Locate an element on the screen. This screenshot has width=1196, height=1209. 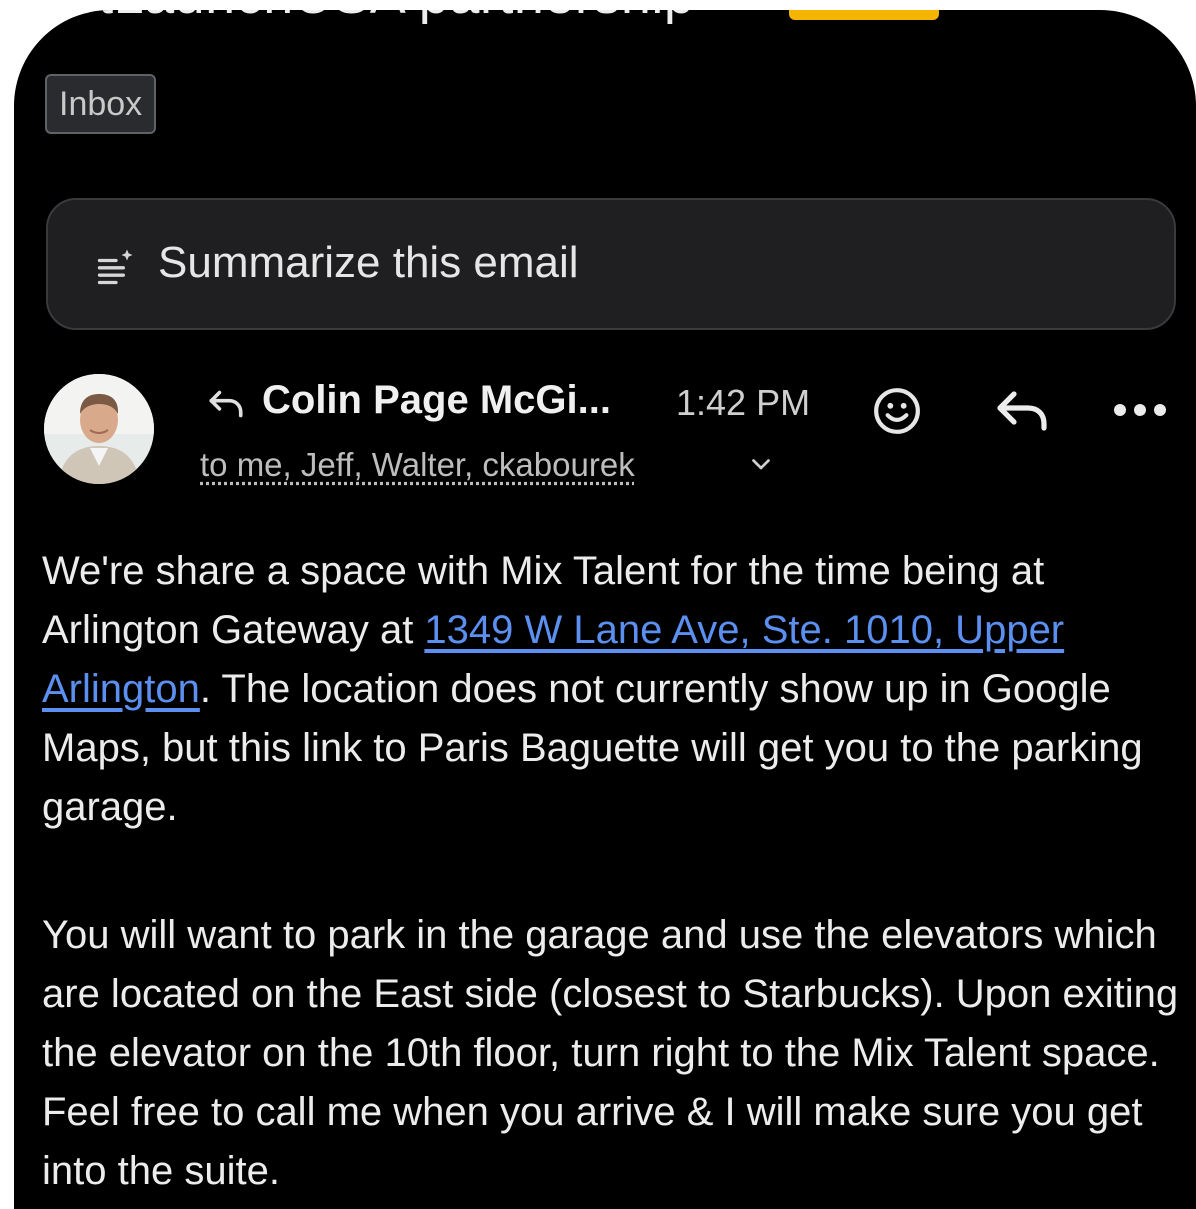
subject-header: VetLaunchUSA partnership External is located at coordinates (605, 22).